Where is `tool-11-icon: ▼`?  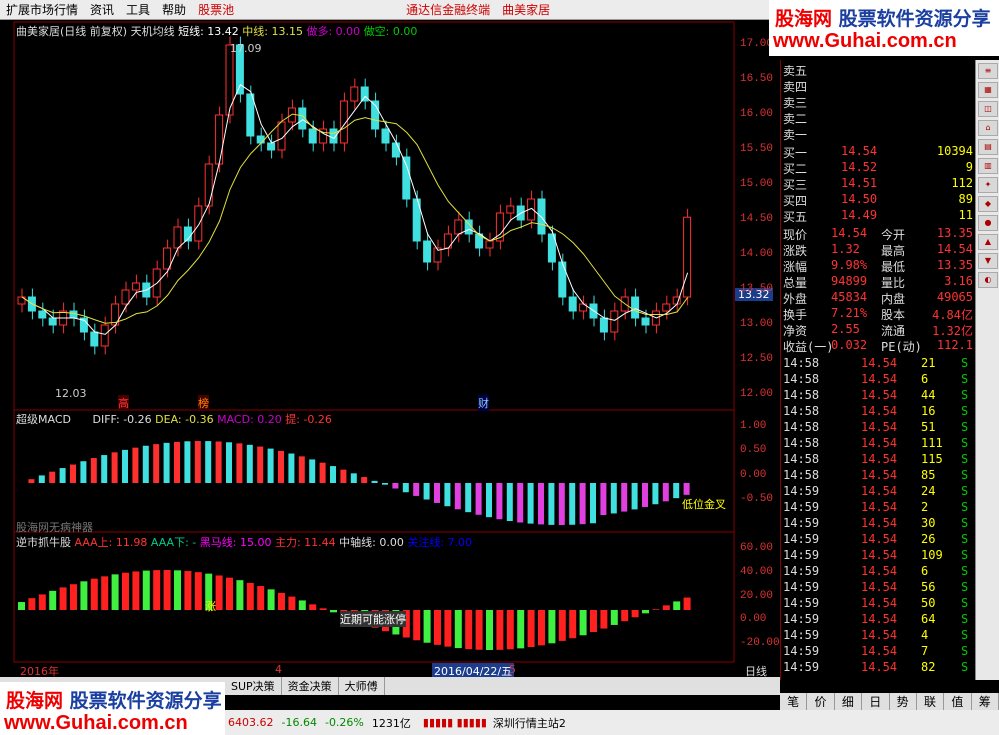
tool-11-icon: ▼ is located at coordinates (988, 261).